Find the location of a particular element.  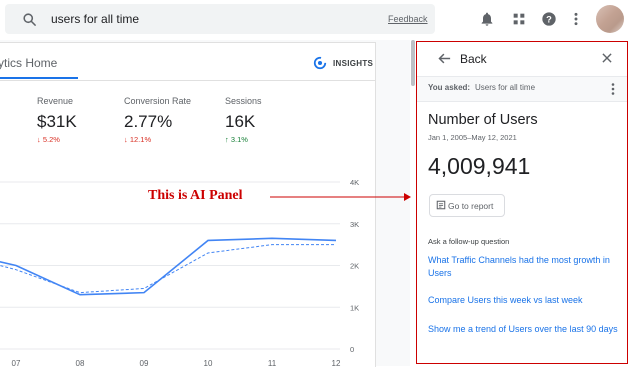

metric-value: $31K is located at coordinates (57, 121).